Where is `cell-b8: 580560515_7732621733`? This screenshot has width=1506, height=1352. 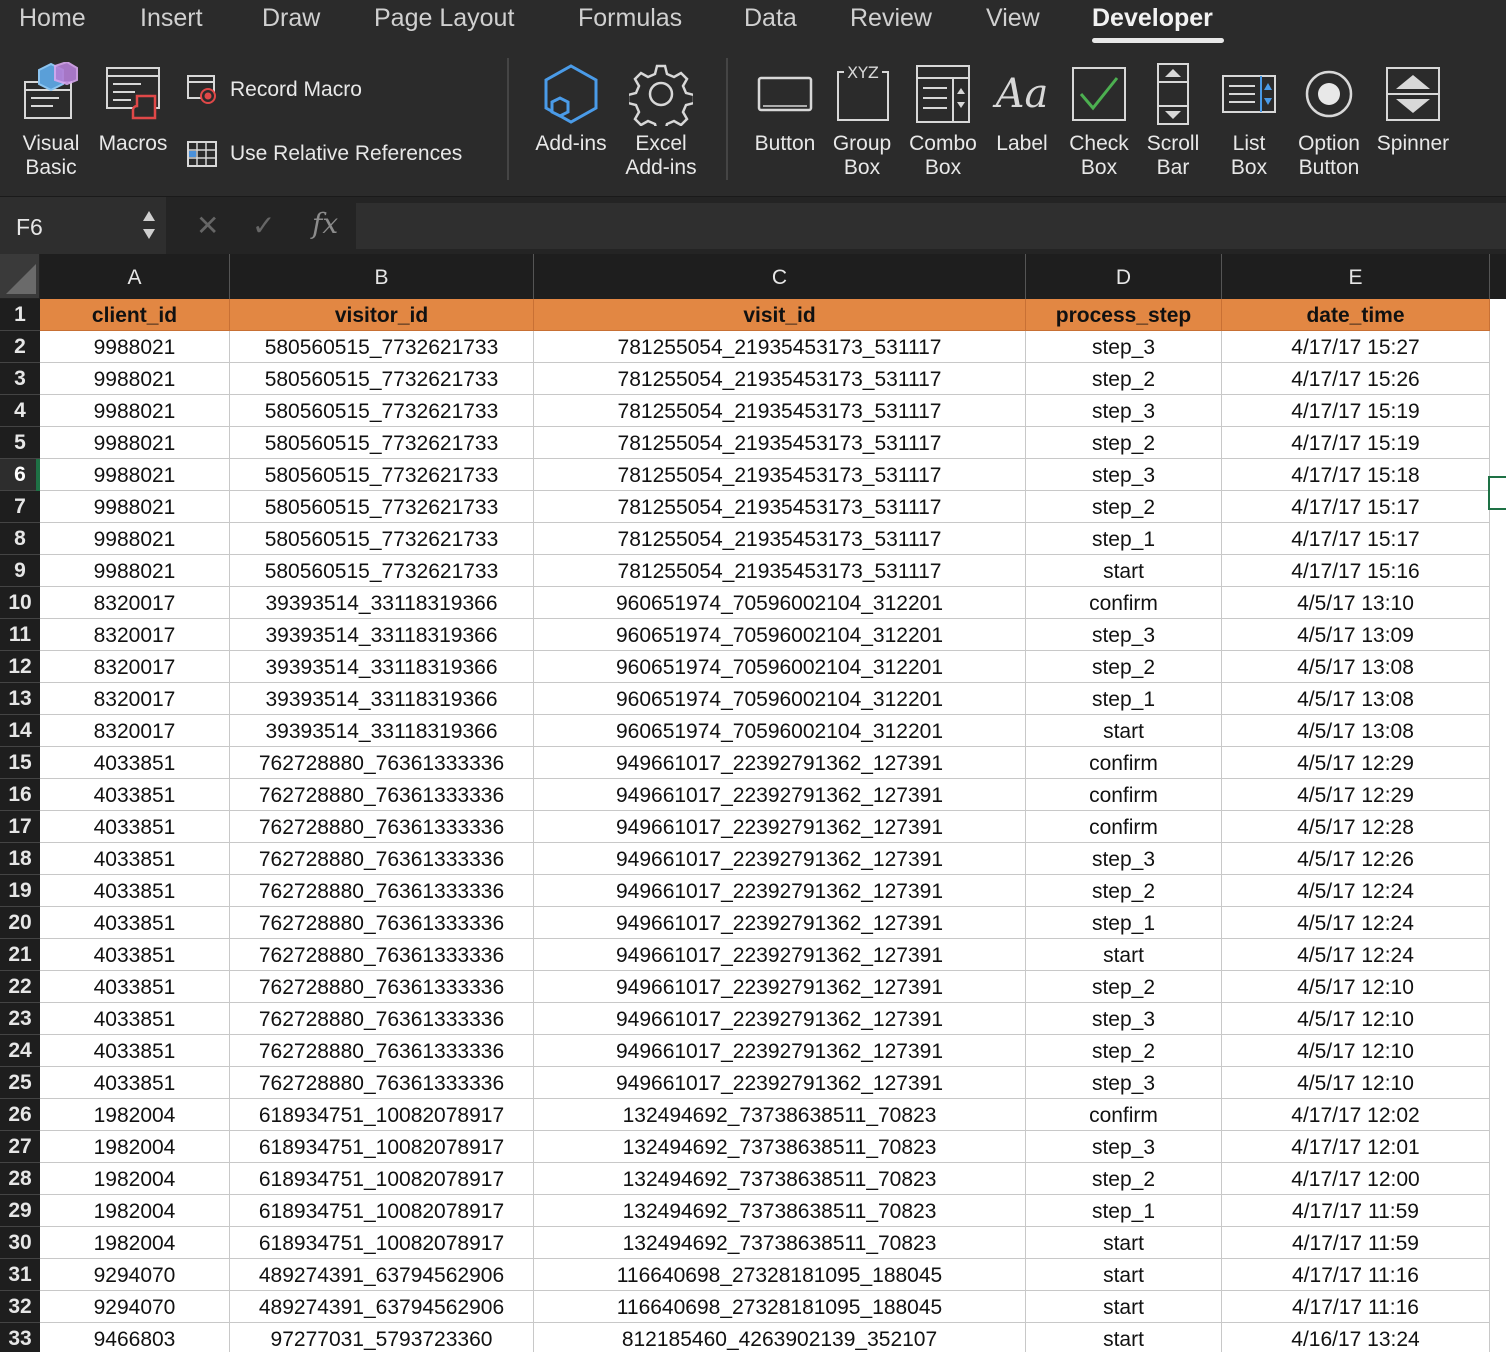 cell-b8: 580560515_7732621733 is located at coordinates (382, 539).